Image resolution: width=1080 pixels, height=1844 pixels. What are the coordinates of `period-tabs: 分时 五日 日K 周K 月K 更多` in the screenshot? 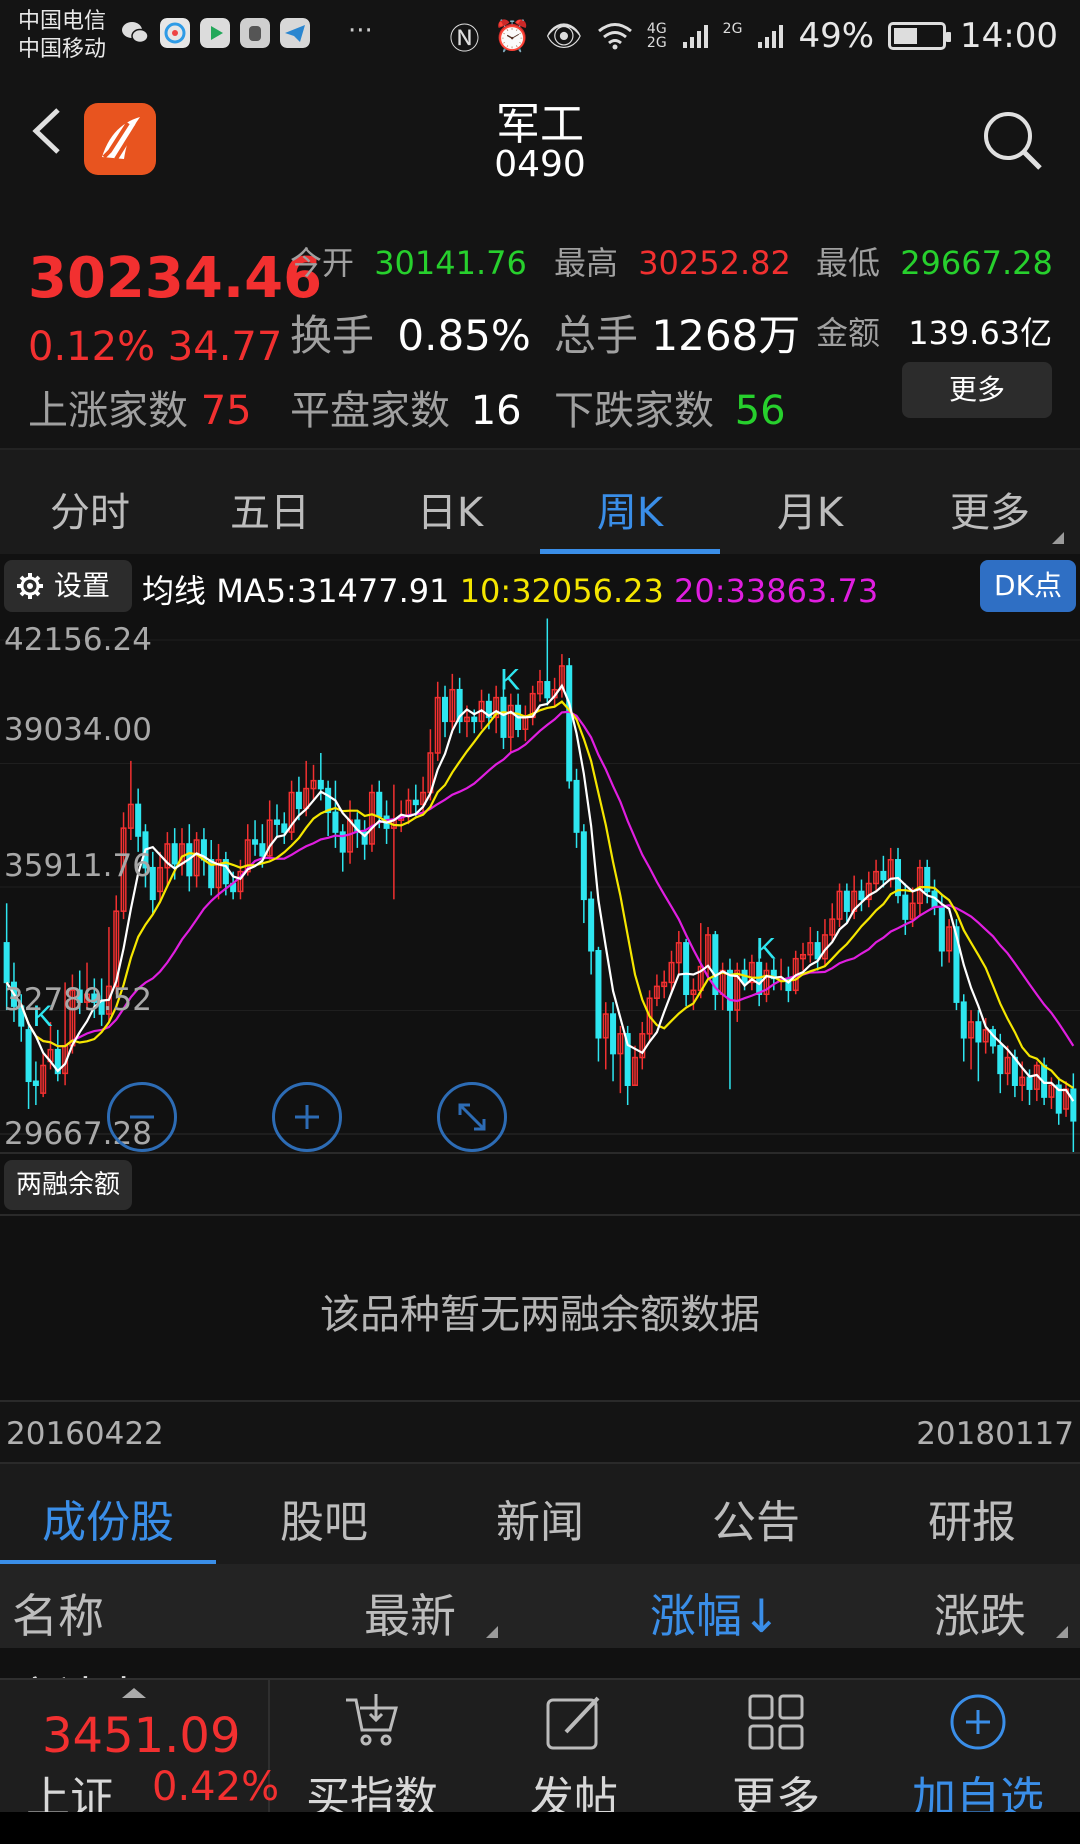 It's located at (540, 502).